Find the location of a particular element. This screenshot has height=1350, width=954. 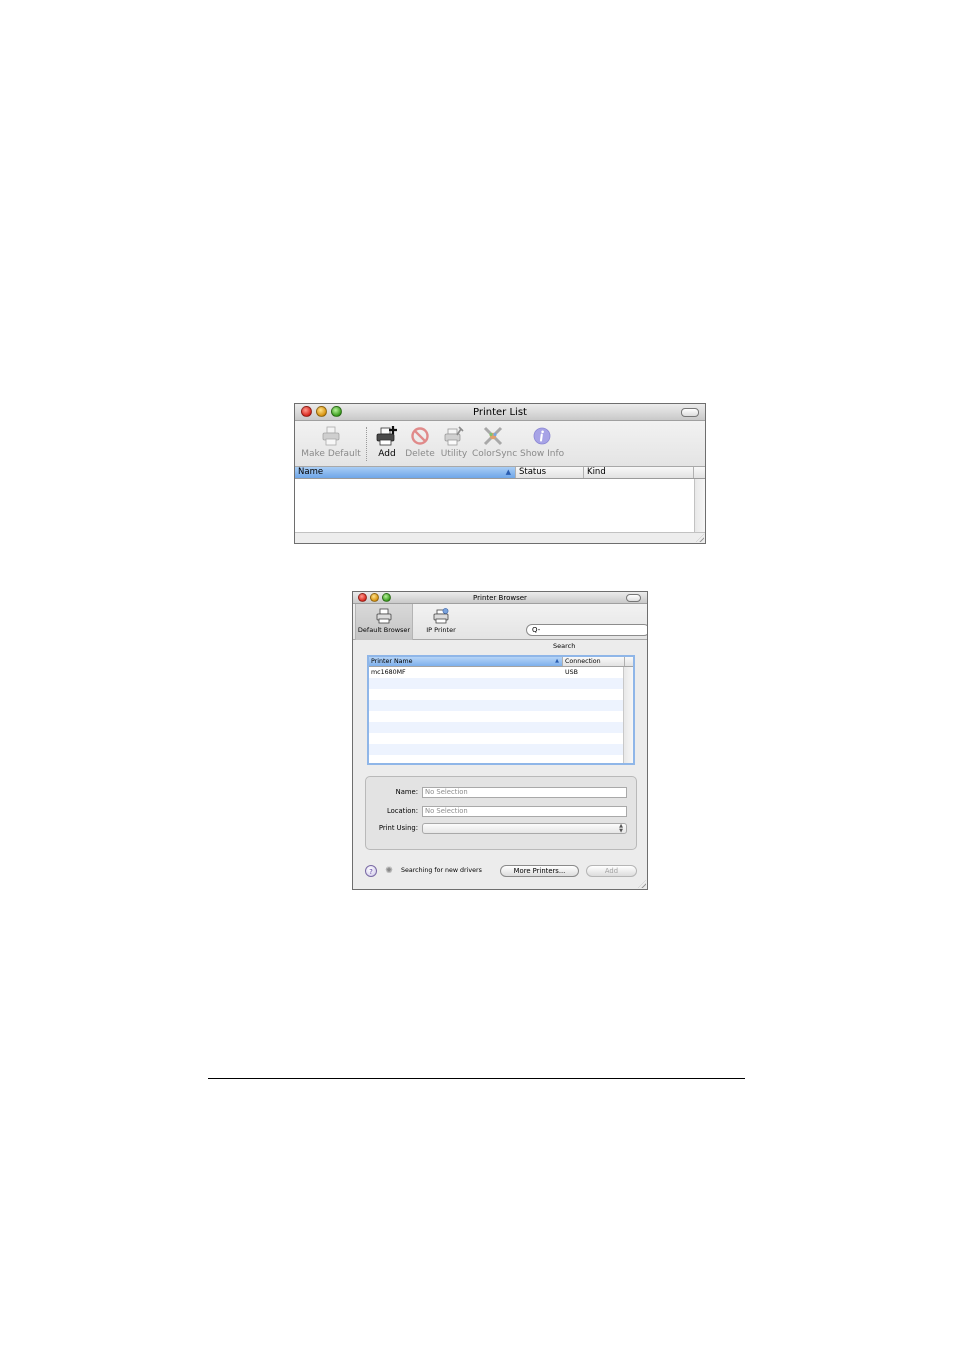

ip-printer-button: IP Printer is located at coordinates (441, 622).